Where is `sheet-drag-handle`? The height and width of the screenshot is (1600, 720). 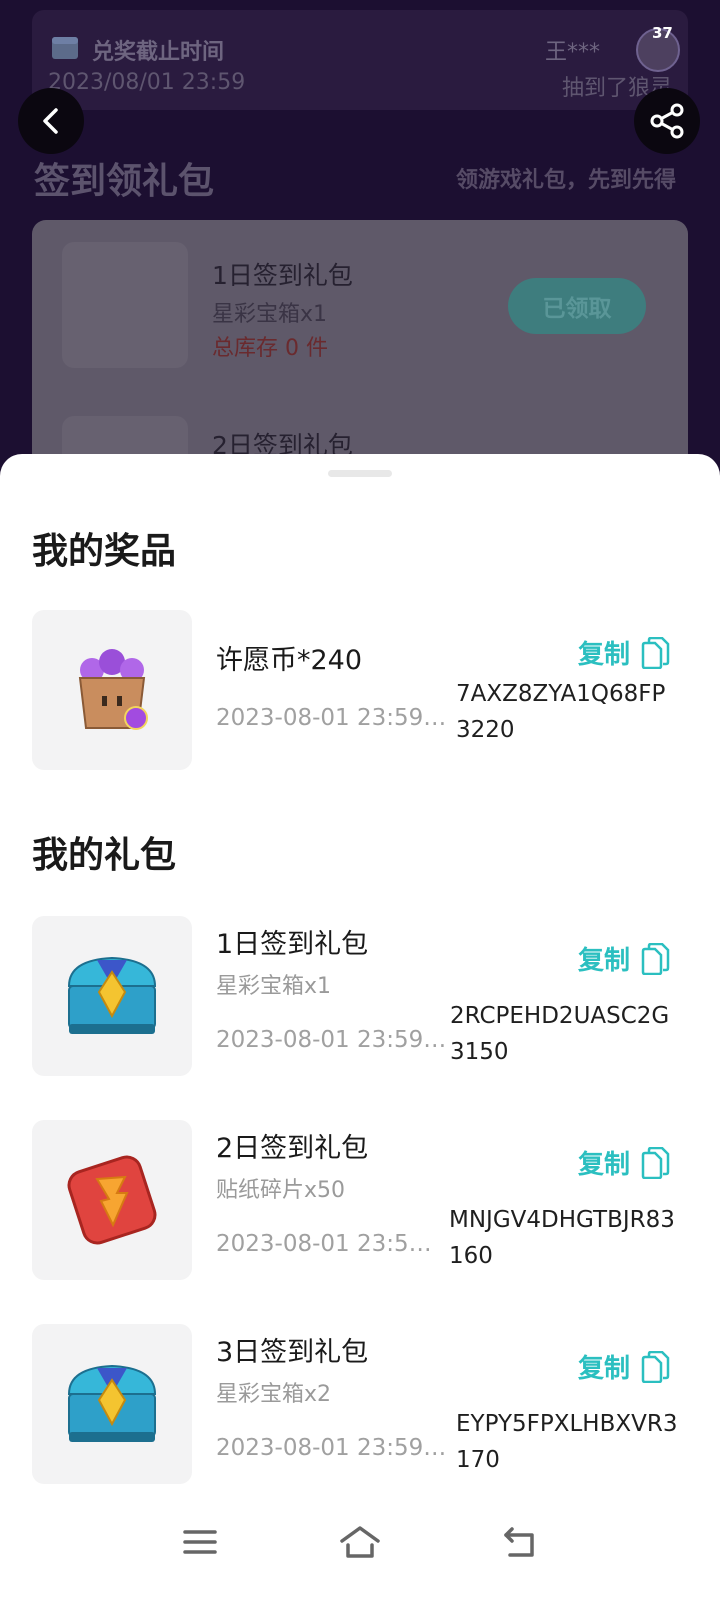 sheet-drag-handle is located at coordinates (360, 473).